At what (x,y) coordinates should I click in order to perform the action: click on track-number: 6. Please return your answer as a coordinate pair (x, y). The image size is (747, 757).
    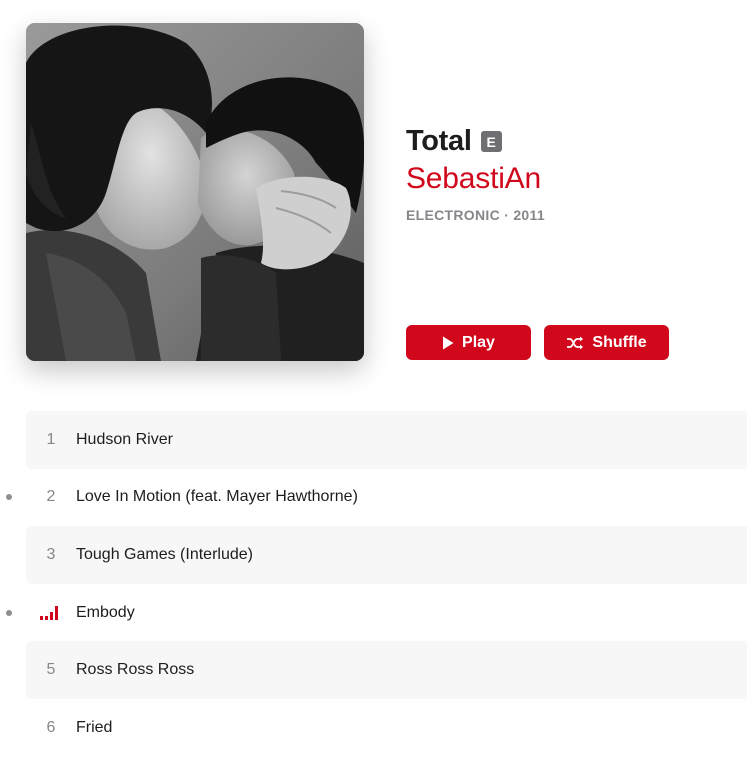
    Looking at the image, I should click on (51, 727).